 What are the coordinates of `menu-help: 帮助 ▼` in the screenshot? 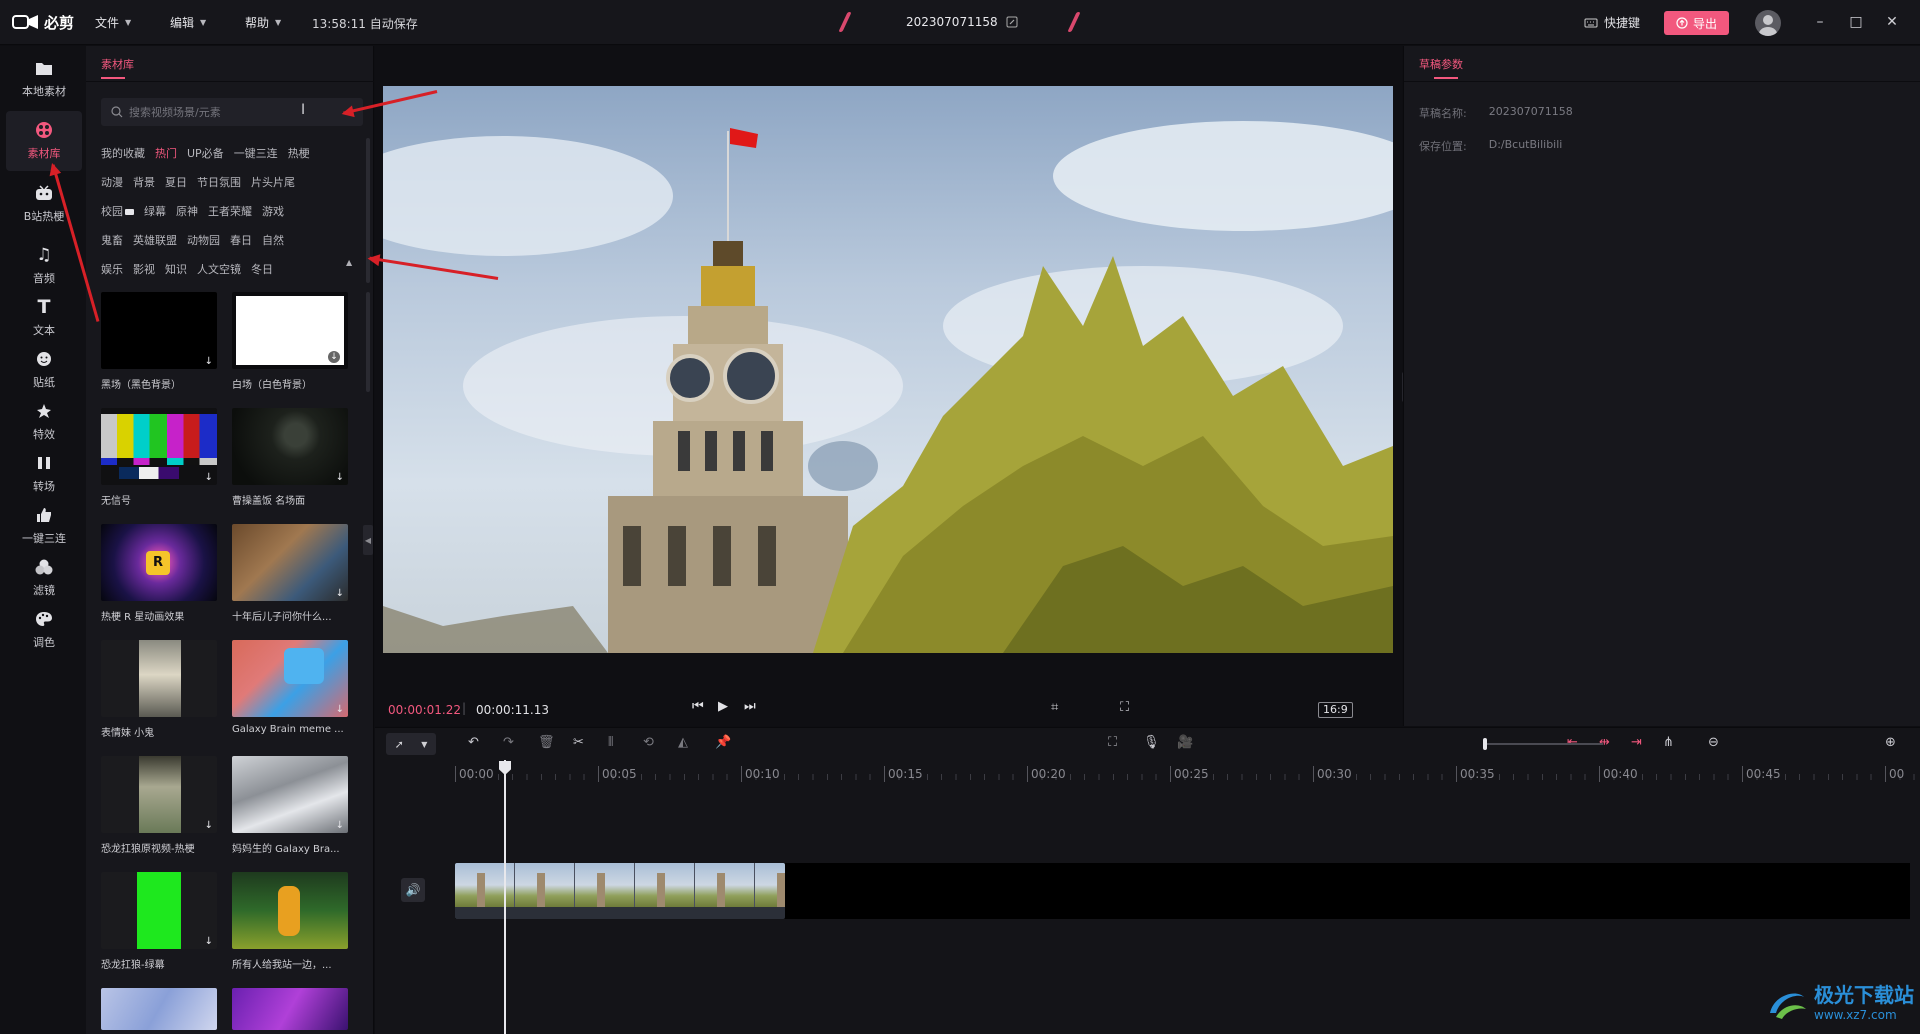 It's located at (263, 22).